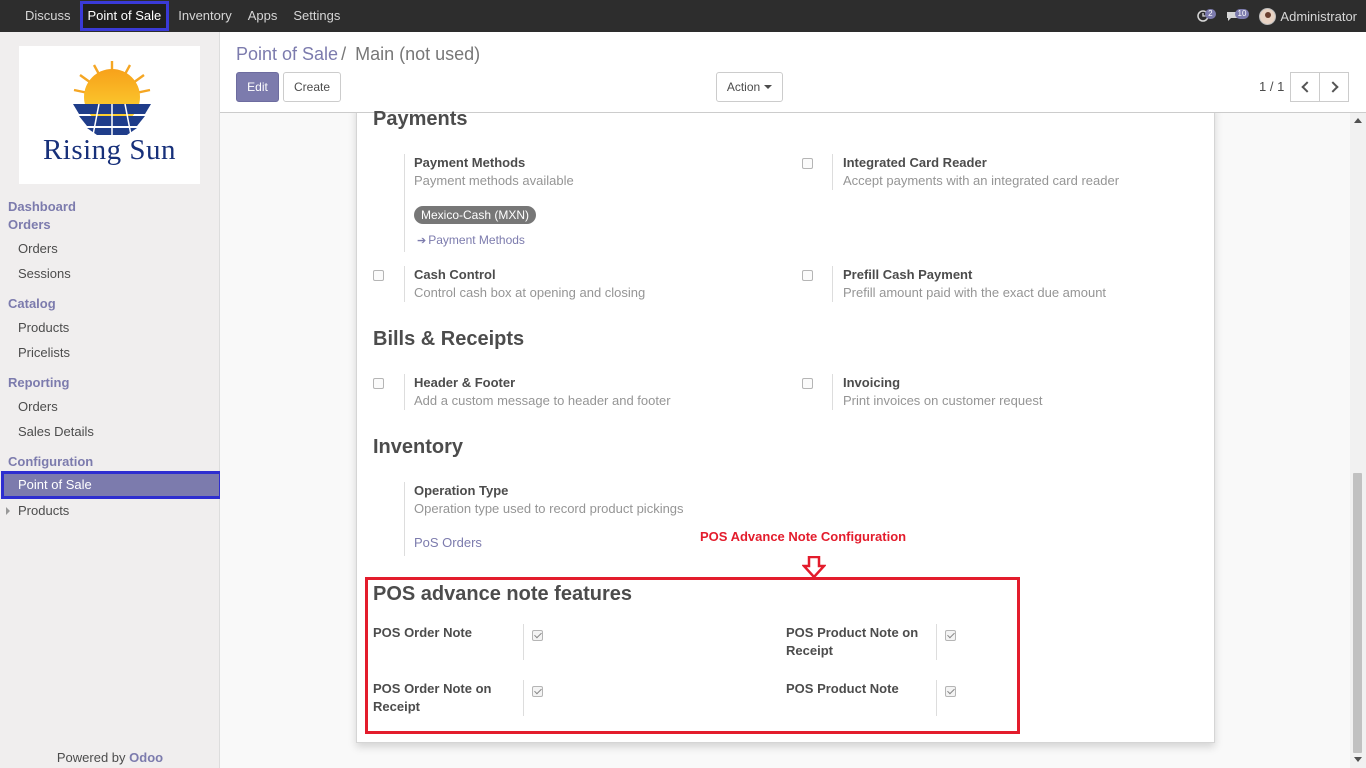 Image resolution: width=1366 pixels, height=768 pixels. Describe the element at coordinates (93, 757) in the screenshot. I see `powered-prefix: Powered by` at that location.